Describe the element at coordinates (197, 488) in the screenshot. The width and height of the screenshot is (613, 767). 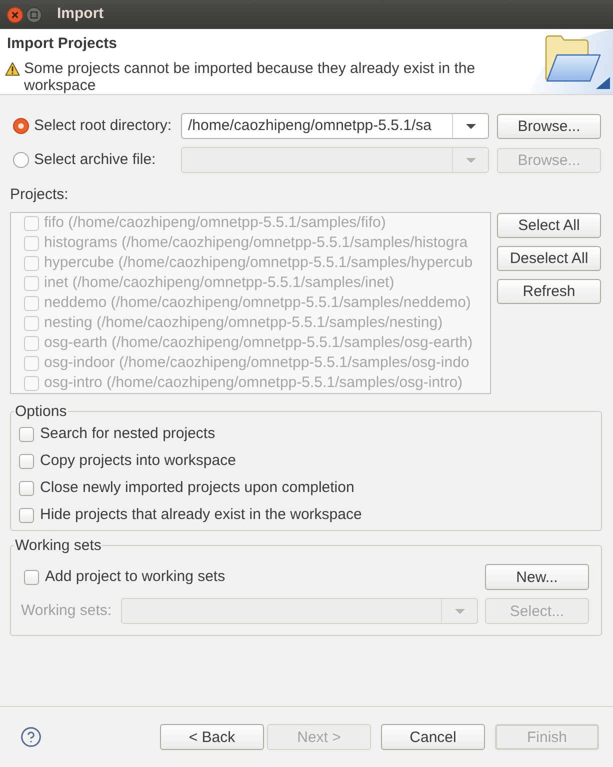
I see `option-label: Close newly imported projects upon completion` at that location.